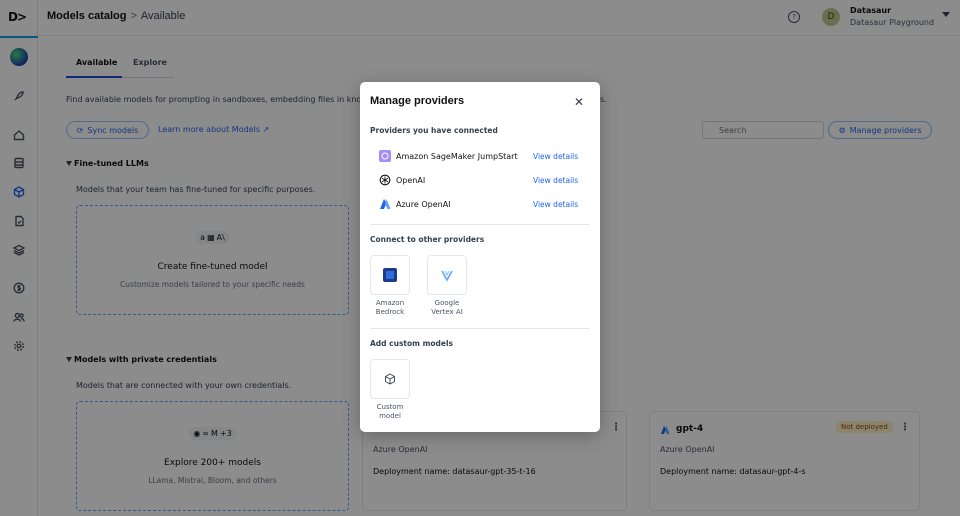 This screenshot has height=516, width=960. What do you see at coordinates (412, 343) in the screenshot?
I see `custom-models-heading: Add custom models` at bounding box center [412, 343].